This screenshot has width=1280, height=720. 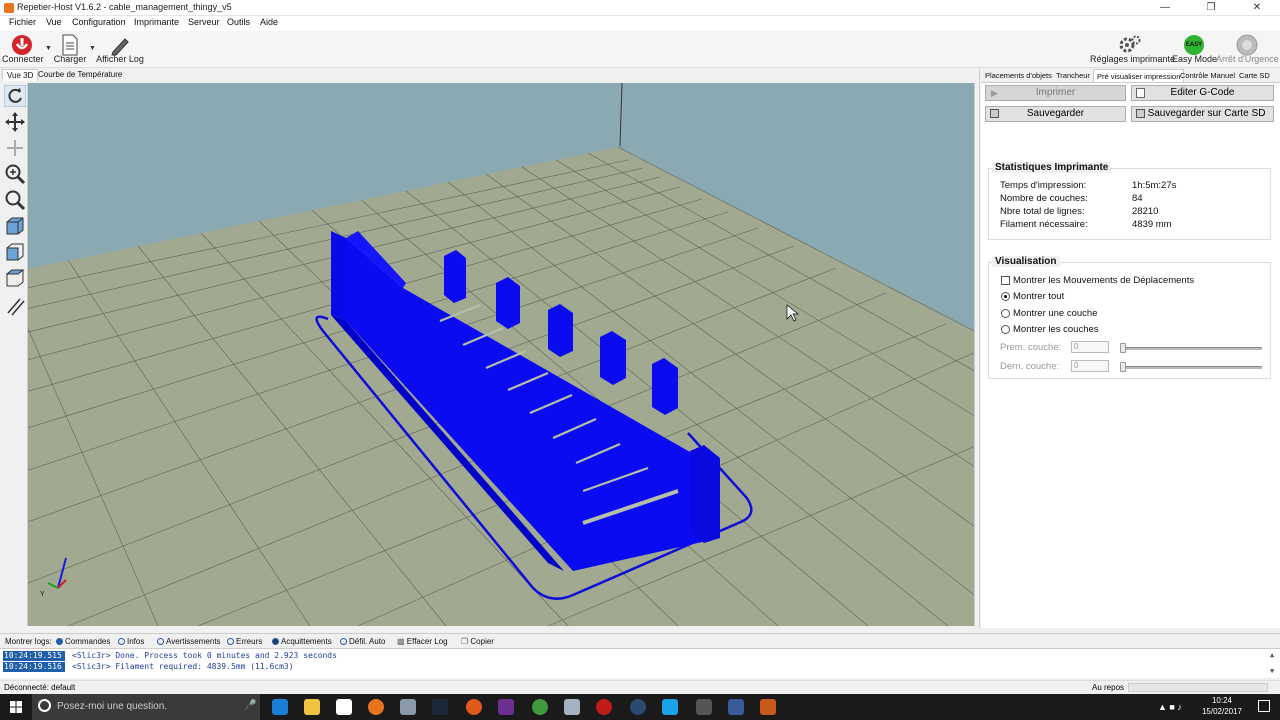 What do you see at coordinates (1222, 711) in the screenshot?
I see `clock-date: 15/02/2017` at bounding box center [1222, 711].